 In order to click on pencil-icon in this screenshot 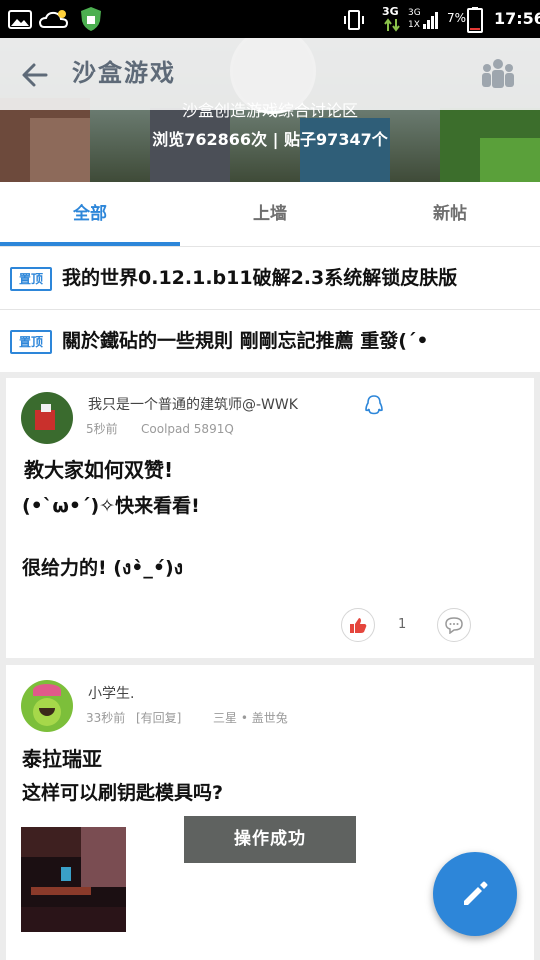, I will do `click(476, 893)`.